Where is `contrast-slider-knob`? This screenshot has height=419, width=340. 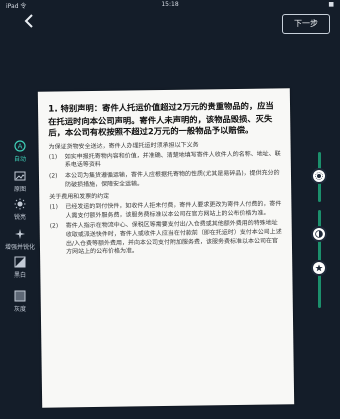 contrast-slider-knob is located at coordinates (319, 234).